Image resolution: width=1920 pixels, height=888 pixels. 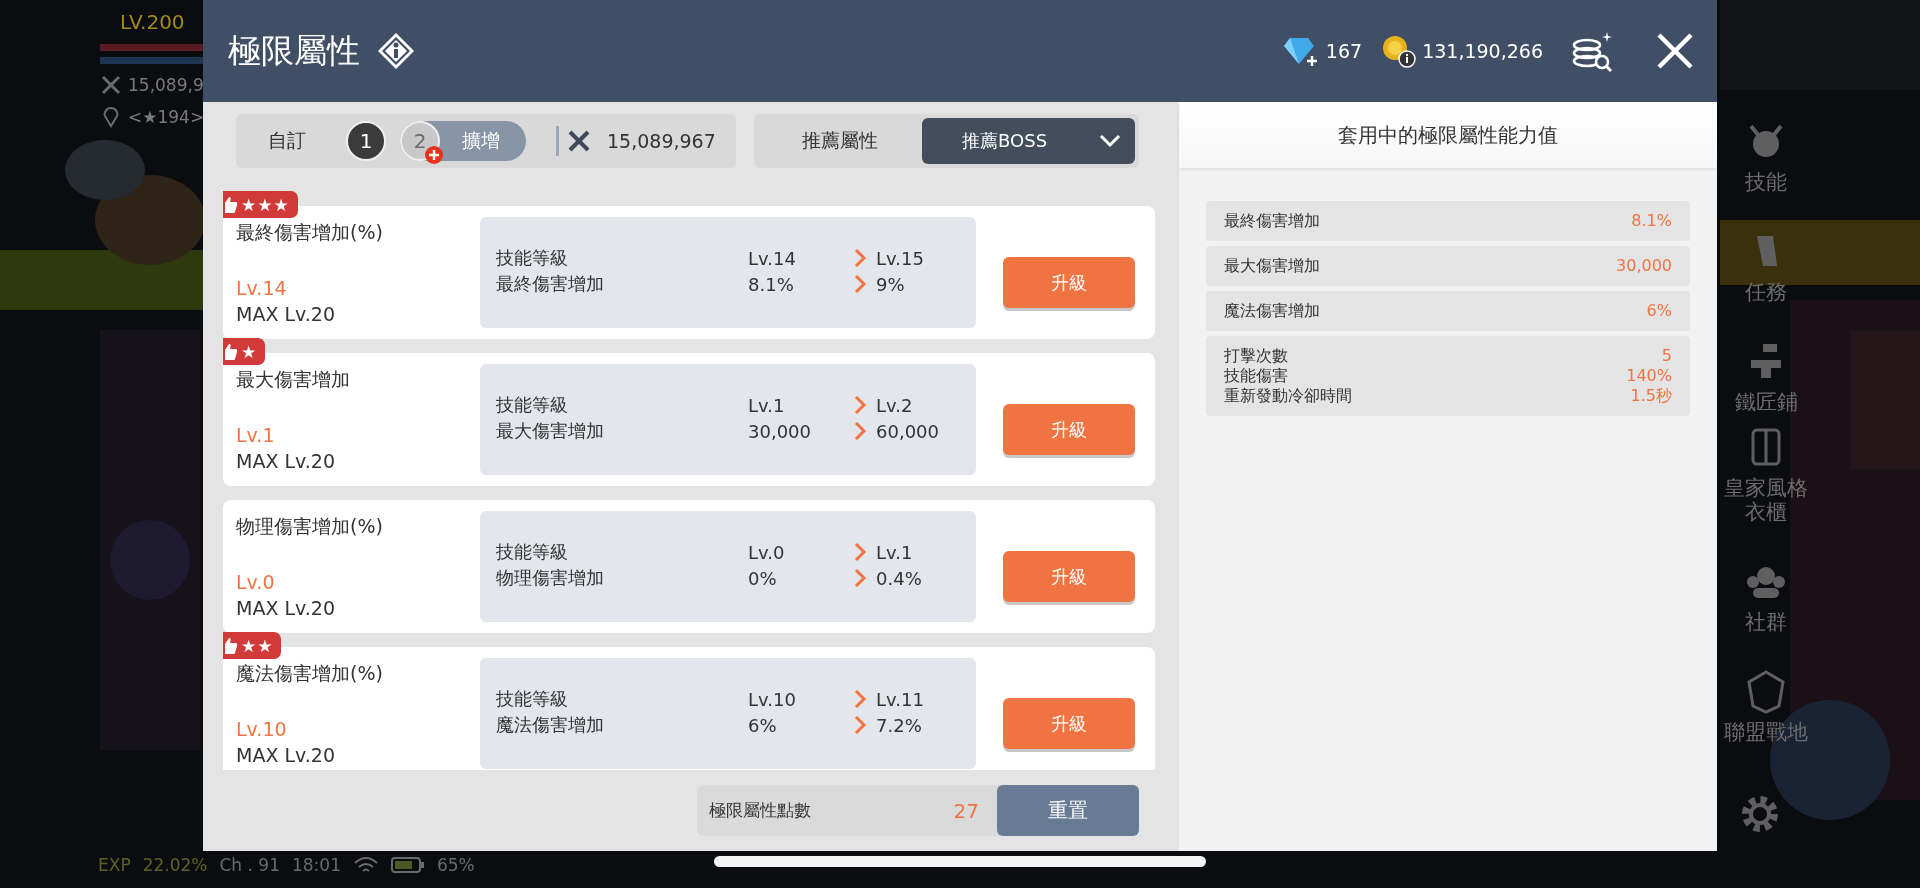 What do you see at coordinates (1766, 402) in the screenshot?
I see `menu-label: 鐵匠鋪` at bounding box center [1766, 402].